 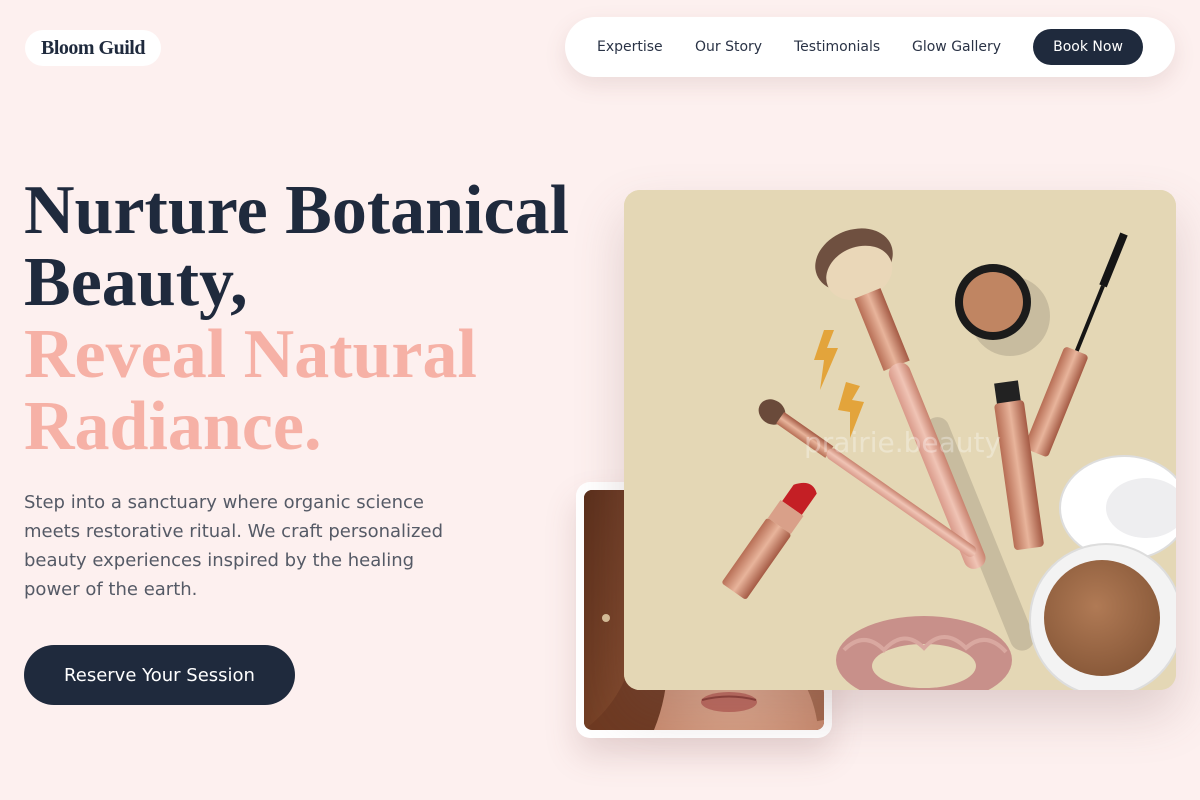 I want to click on image-watermark: prairie.beauty, so click(x=902, y=442).